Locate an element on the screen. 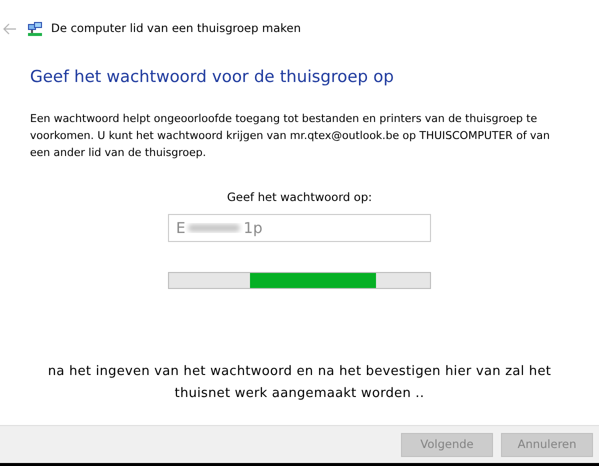  description-text: Een wachtwoord helpt ongeoorloofde toegang tot bestanden en printers van de thuisgroep te voorkomen. U kunt het wachtwoord krijgen van mr.qtex@outlook.be op THUISCOMPUTER of van een ander lid van de thuisgroep. is located at coordinates (290, 135).